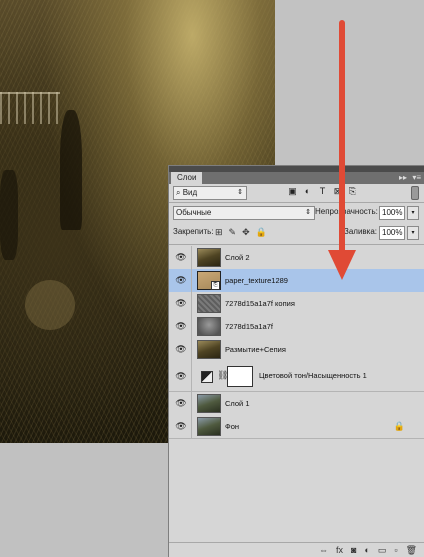 Image resolution: width=424 pixels, height=557 pixels. I want to click on filter-label: Вид, so click(190, 192).